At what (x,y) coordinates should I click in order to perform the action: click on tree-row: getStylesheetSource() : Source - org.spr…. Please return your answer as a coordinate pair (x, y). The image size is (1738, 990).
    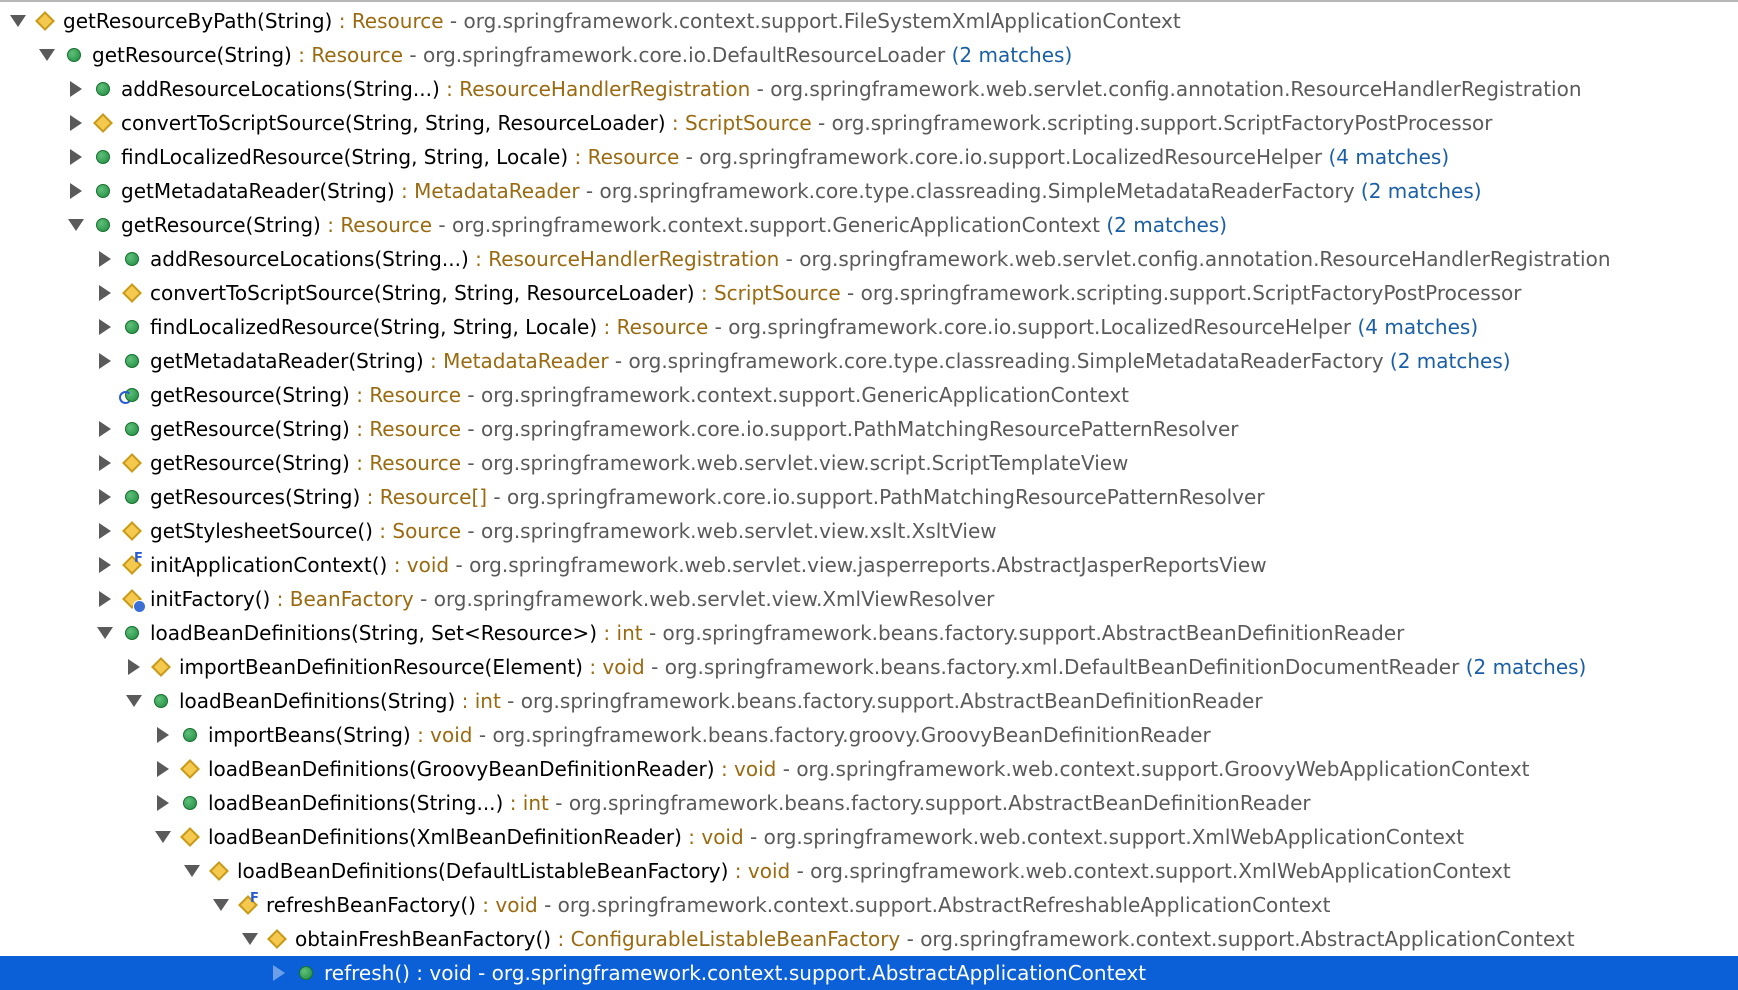
    Looking at the image, I should click on (869, 531).